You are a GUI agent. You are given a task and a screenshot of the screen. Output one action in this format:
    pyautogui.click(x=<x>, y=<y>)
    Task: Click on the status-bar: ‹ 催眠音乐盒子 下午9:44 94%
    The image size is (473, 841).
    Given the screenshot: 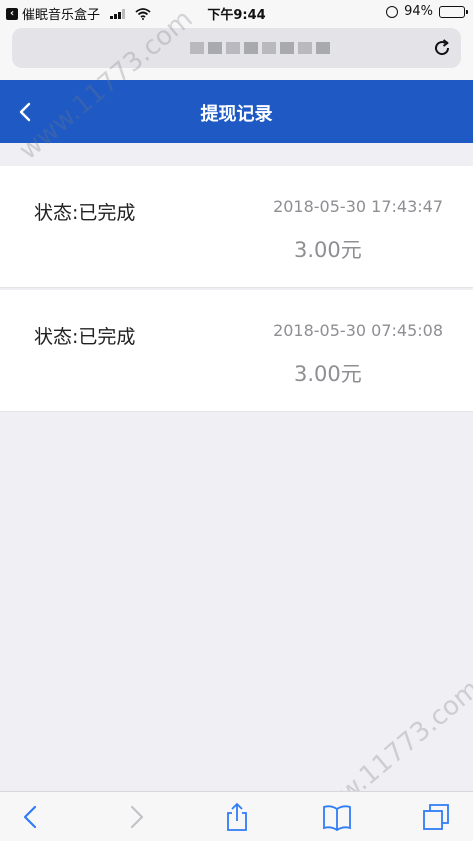 What is the action you would take?
    pyautogui.click(x=236, y=12)
    